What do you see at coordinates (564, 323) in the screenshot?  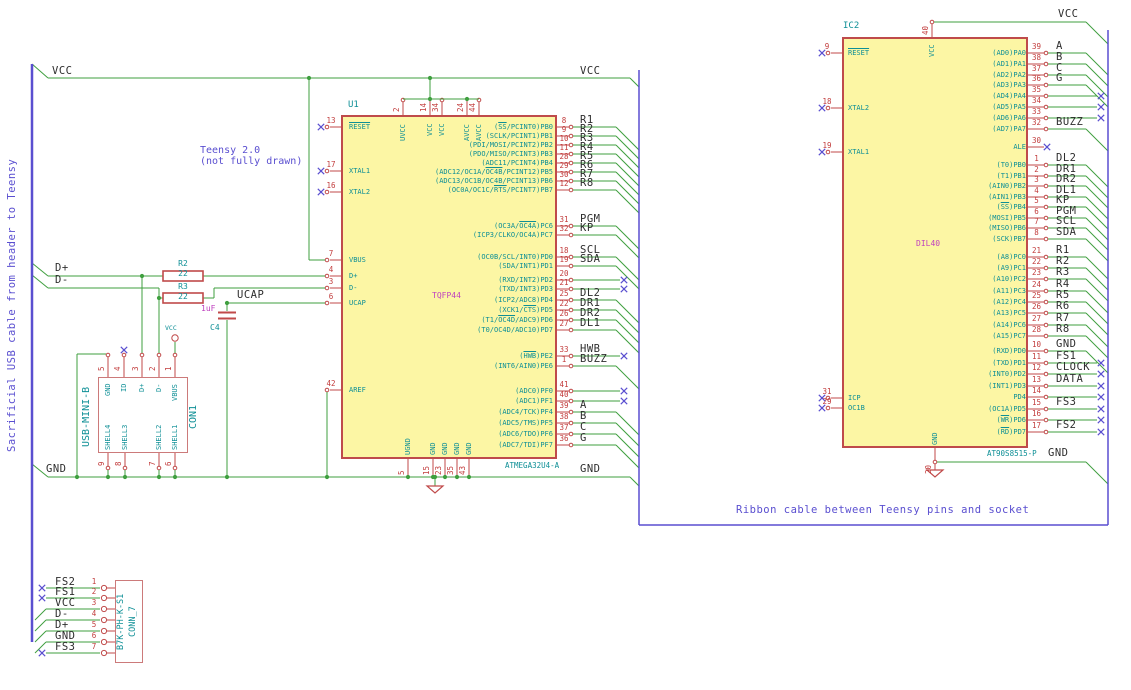 I see `pin-number: 27` at bounding box center [564, 323].